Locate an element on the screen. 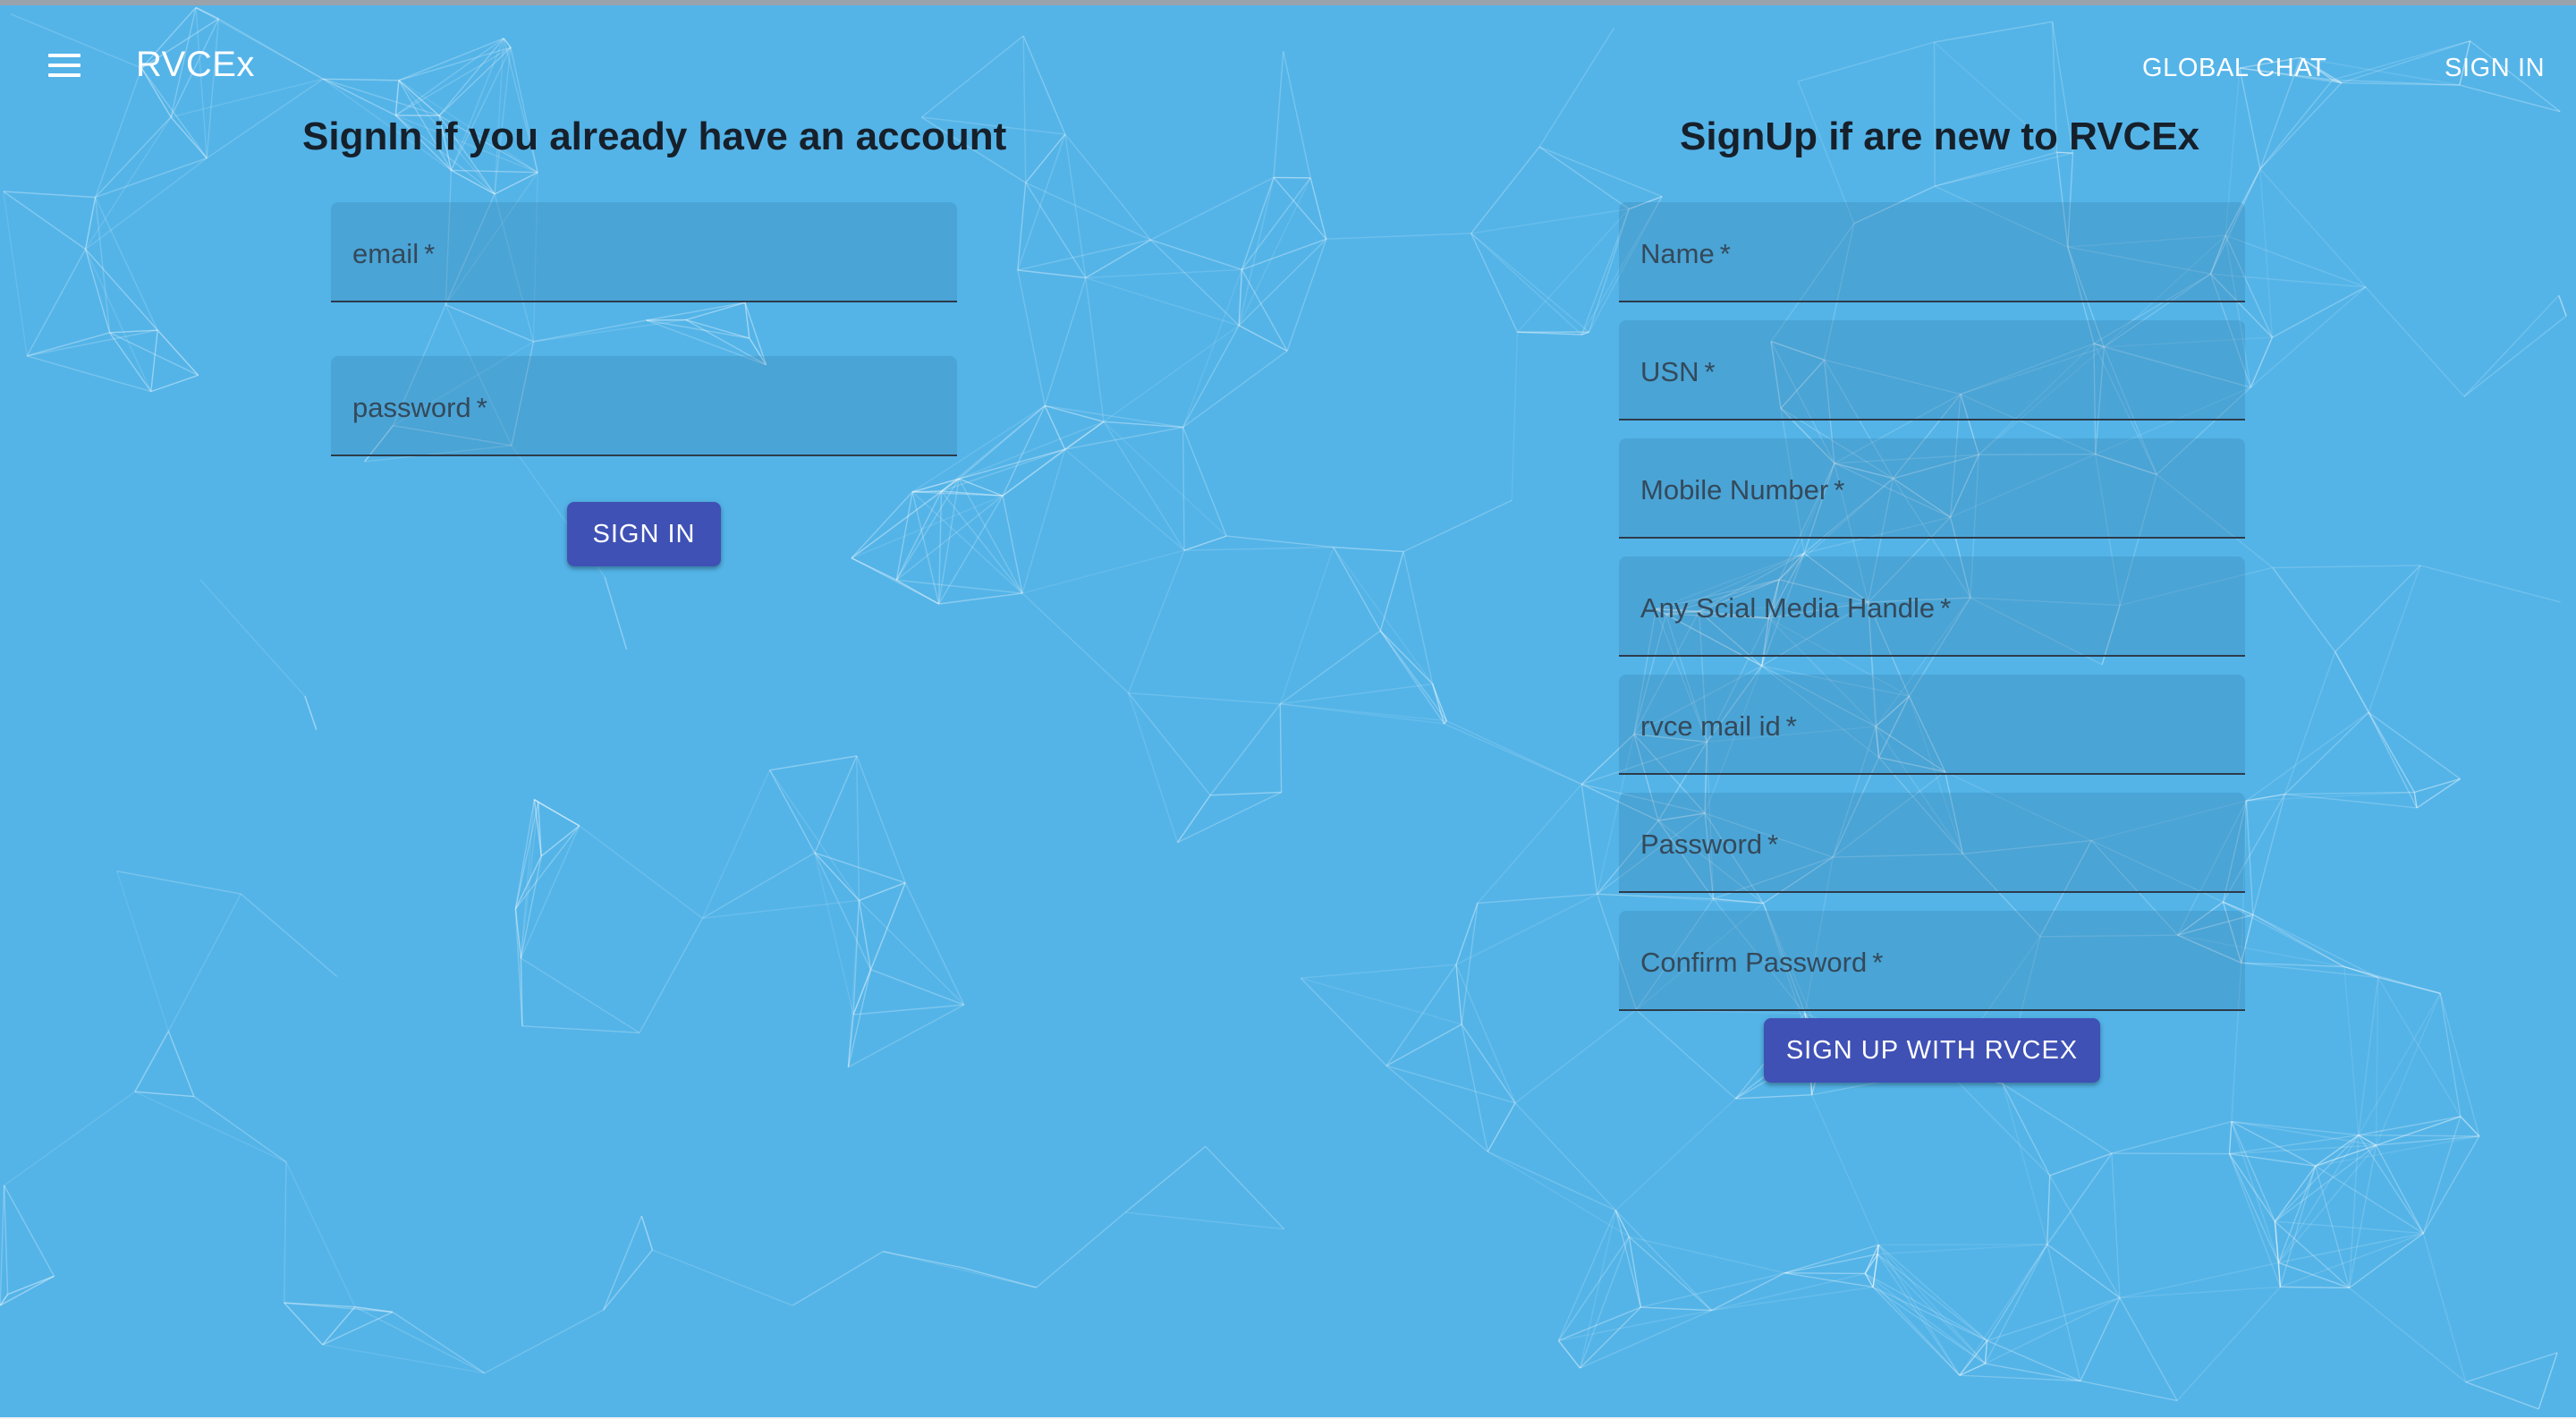  name-label: Name * is located at coordinates (1685, 253).